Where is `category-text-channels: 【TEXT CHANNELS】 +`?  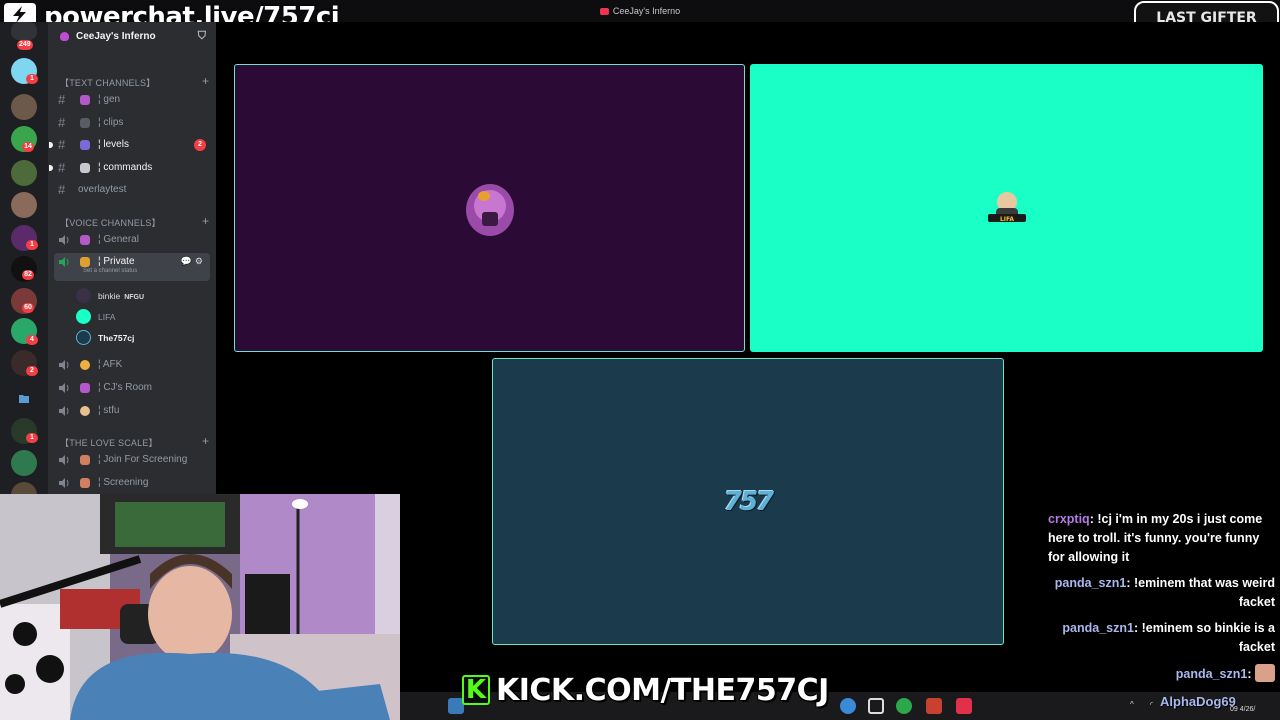
category-text-channels: 【TEXT CHANNELS】 + is located at coordinates (134, 81).